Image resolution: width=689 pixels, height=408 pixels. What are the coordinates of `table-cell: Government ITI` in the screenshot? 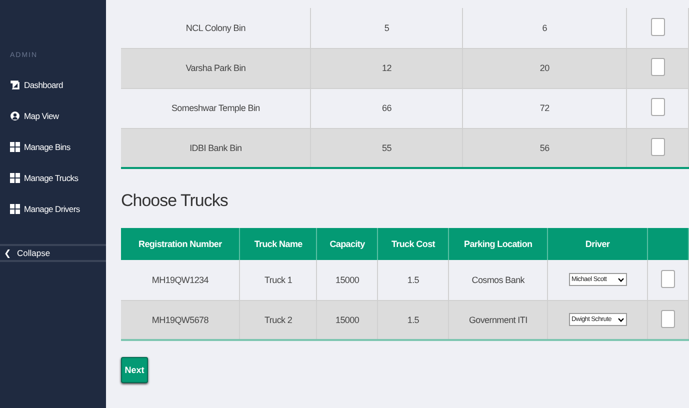 It's located at (498, 320).